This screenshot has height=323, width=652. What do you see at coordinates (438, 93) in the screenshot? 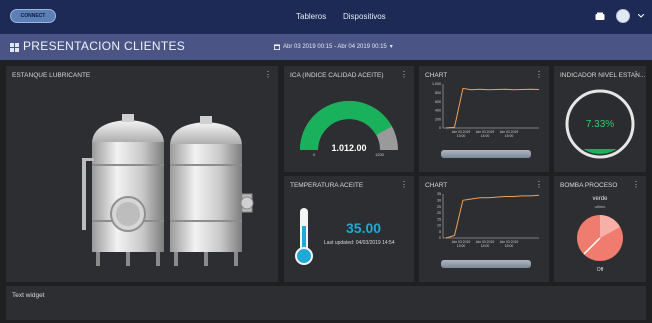
I see `chart1-ytick-label: 800` at bounding box center [438, 93].